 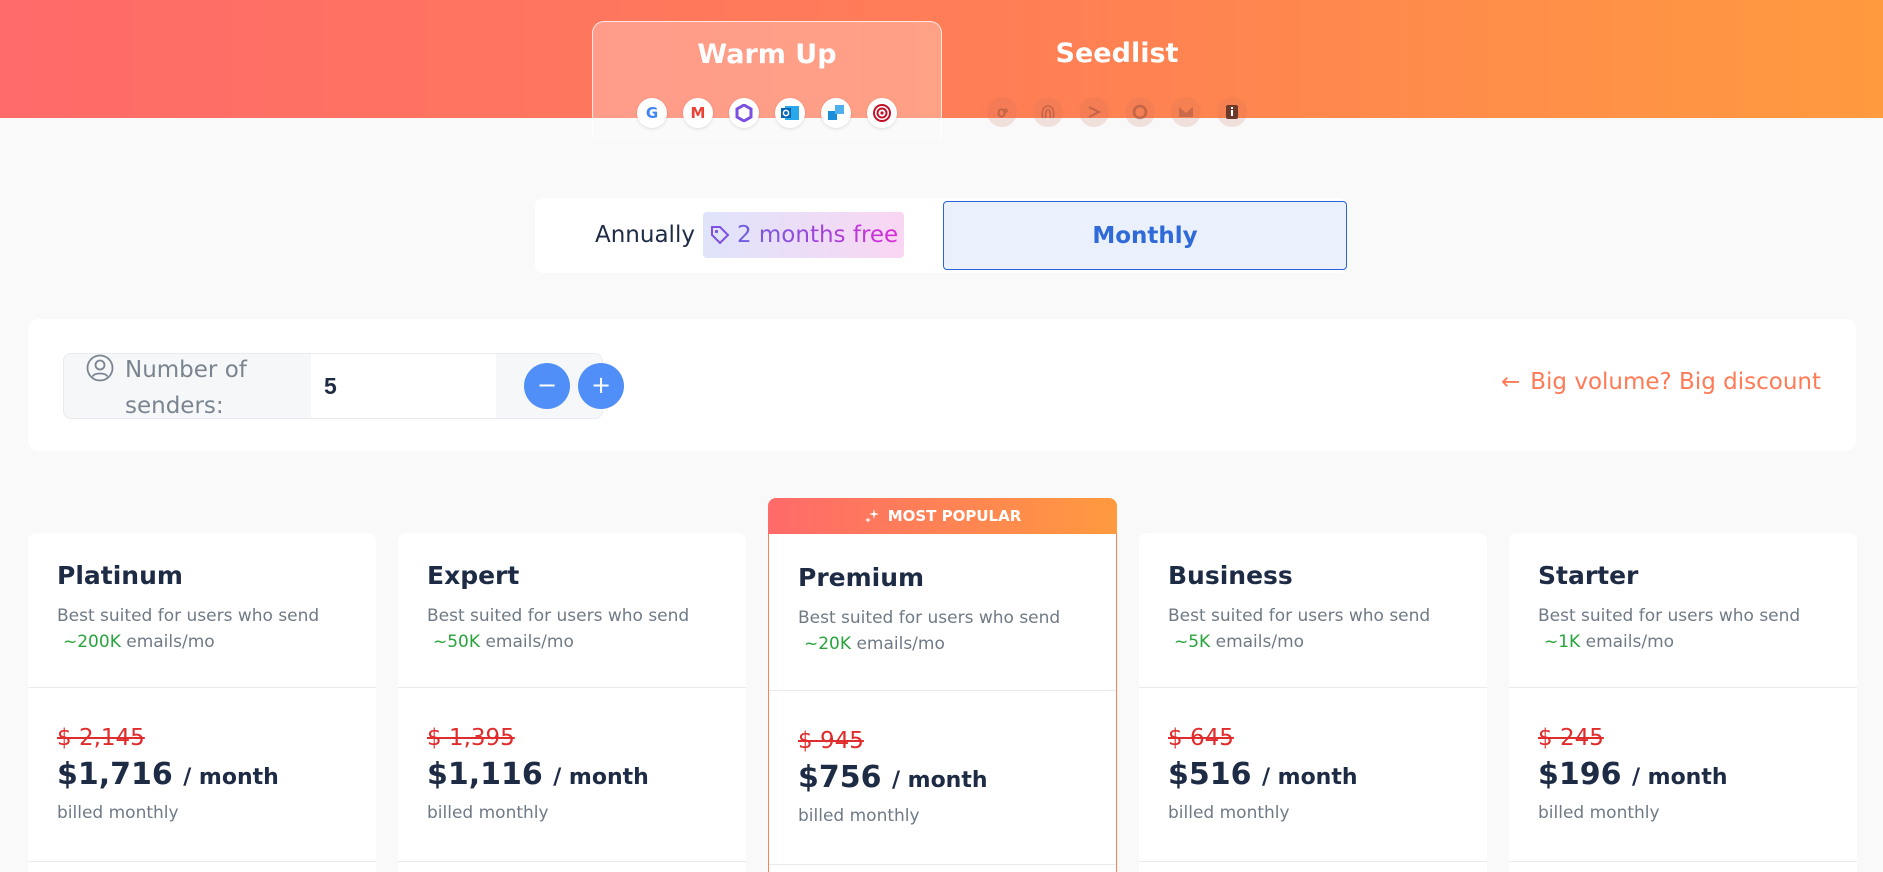 I want to click on decrease-senders-button: −, so click(x=547, y=386).